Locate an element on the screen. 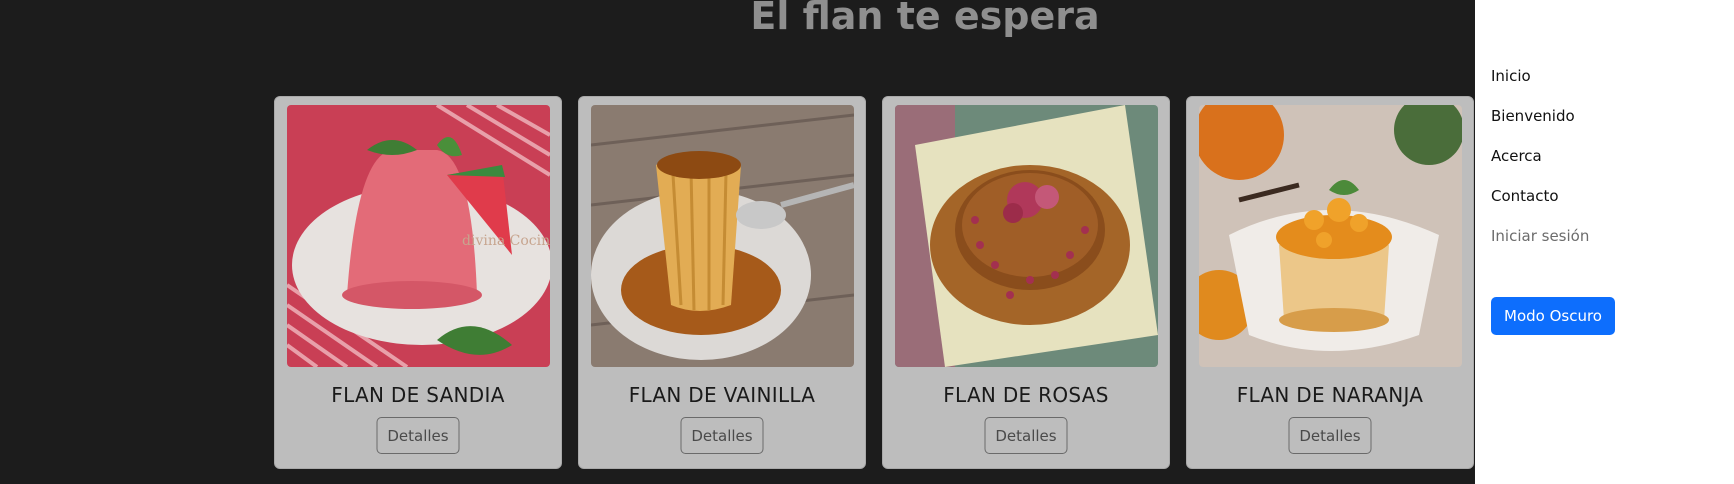 Image resolution: width=1734 pixels, height=484 pixels. nav-link-contacto: Contacto is located at coordinates (1525, 196).